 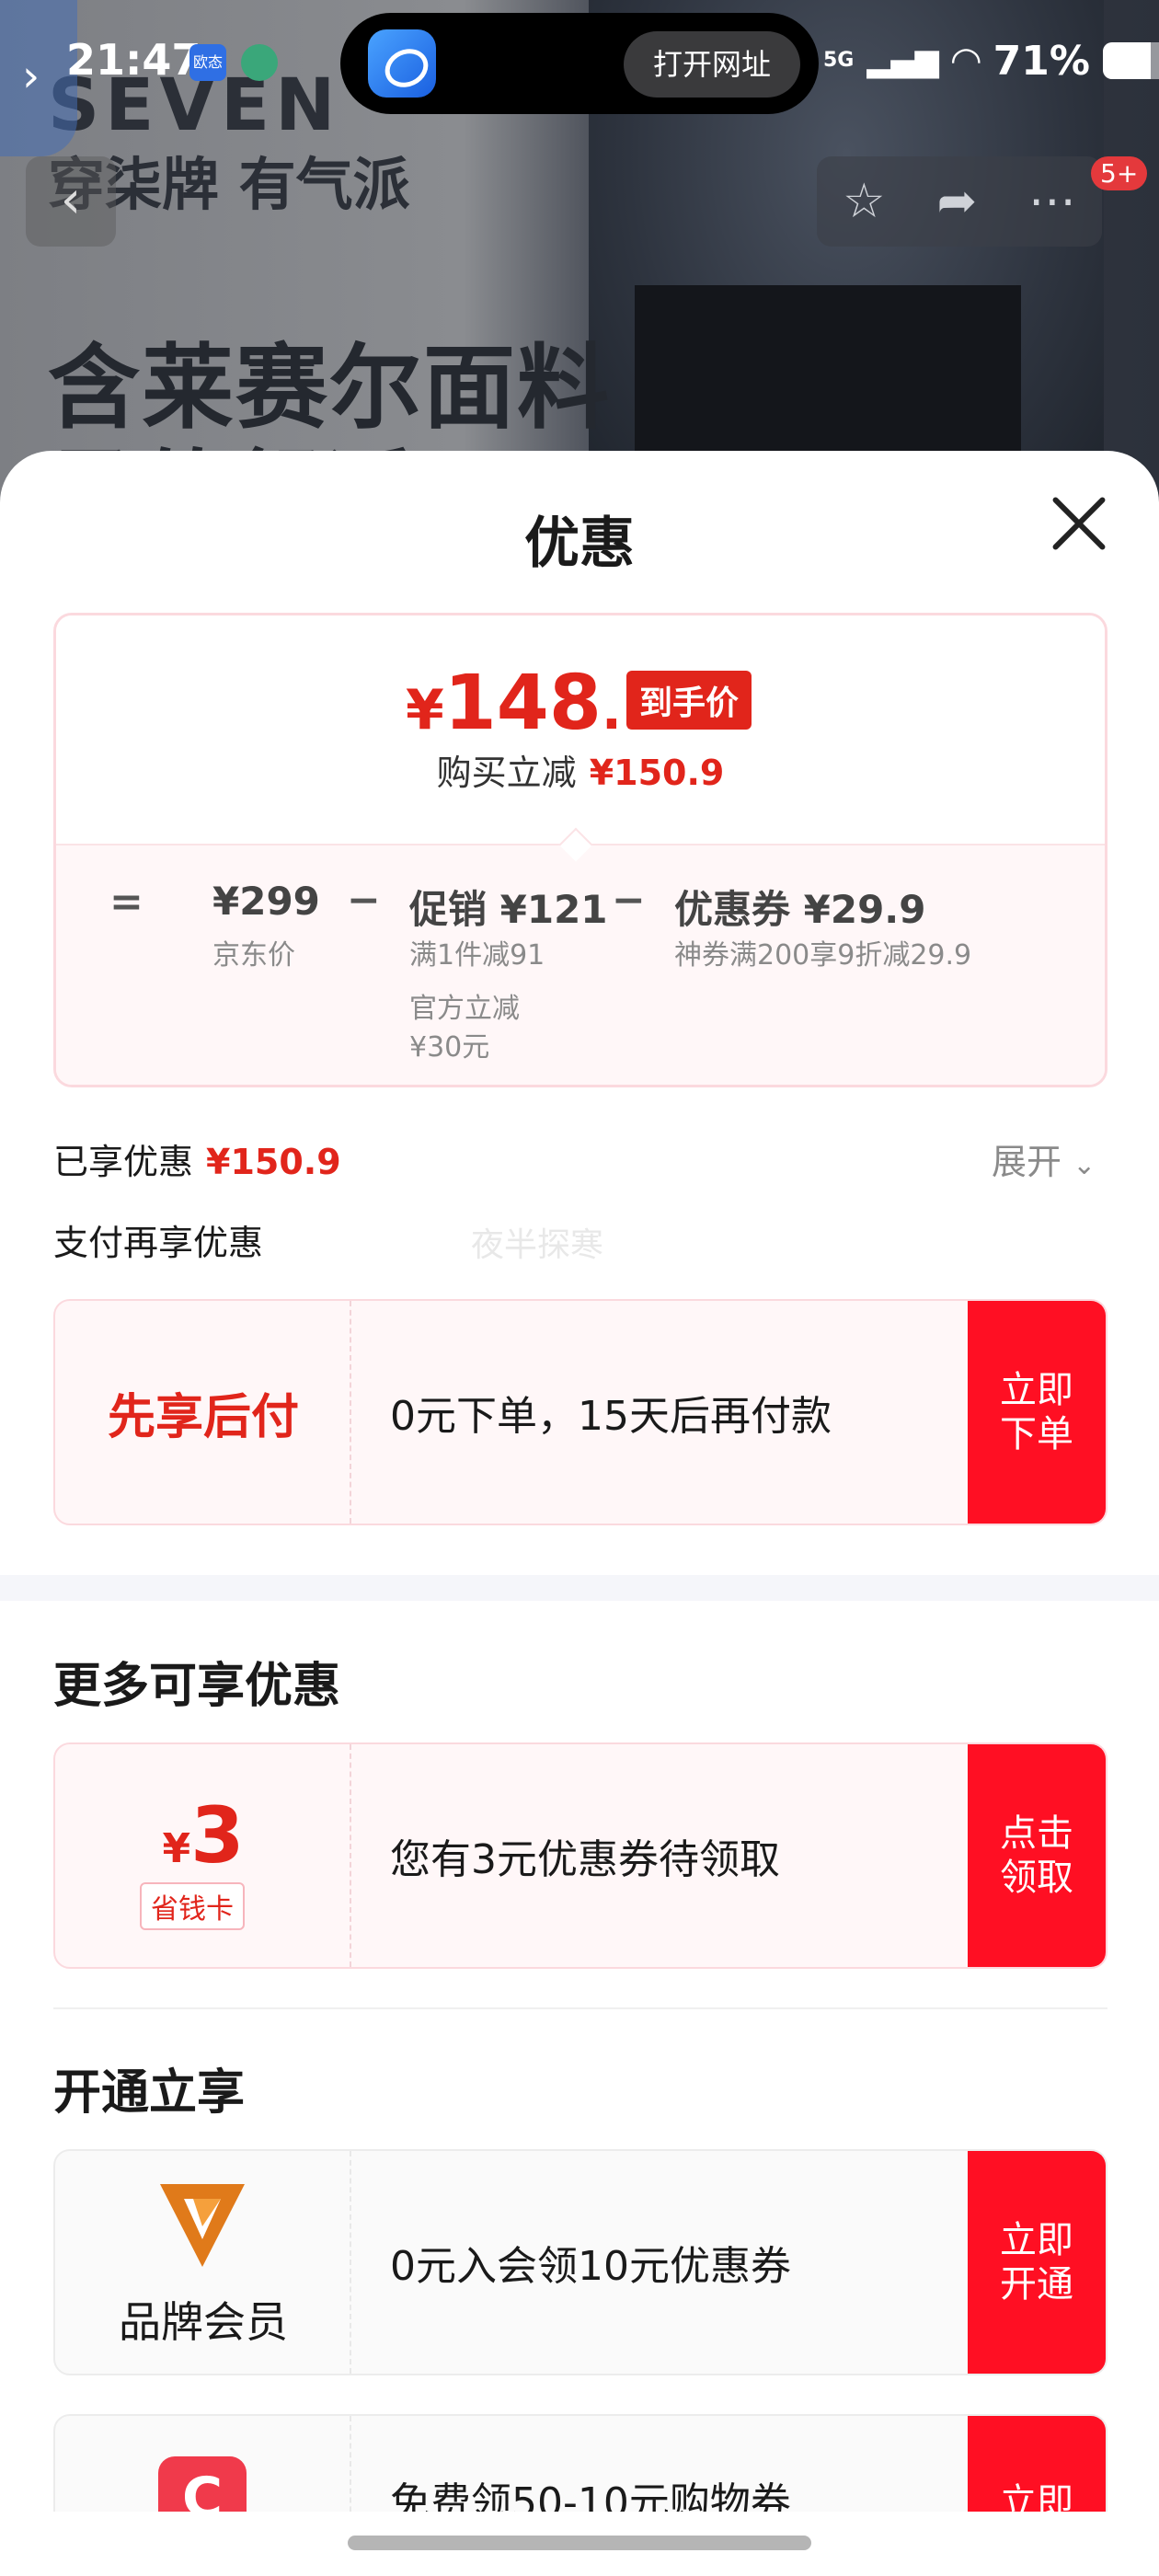 I want to click on promo-official-label: 官方立减, so click(x=464, y=1009).